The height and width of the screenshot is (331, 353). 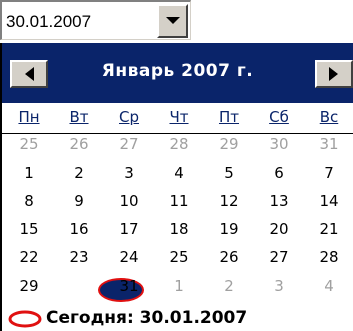 I want to click on day-cell: 12, so click(x=229, y=201).